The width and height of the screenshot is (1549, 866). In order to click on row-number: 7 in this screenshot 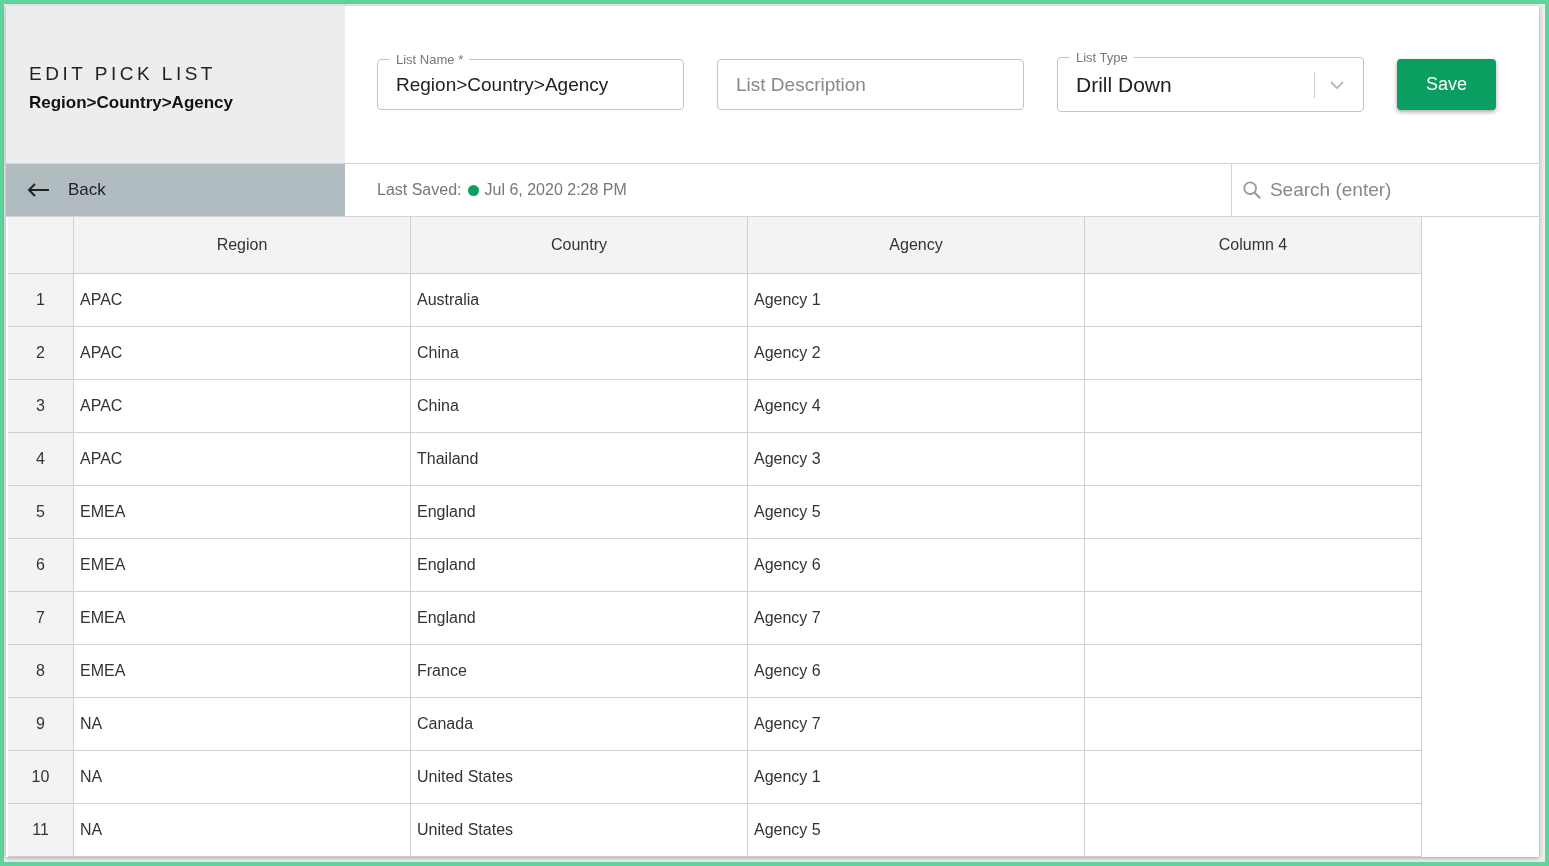, I will do `click(41, 618)`.